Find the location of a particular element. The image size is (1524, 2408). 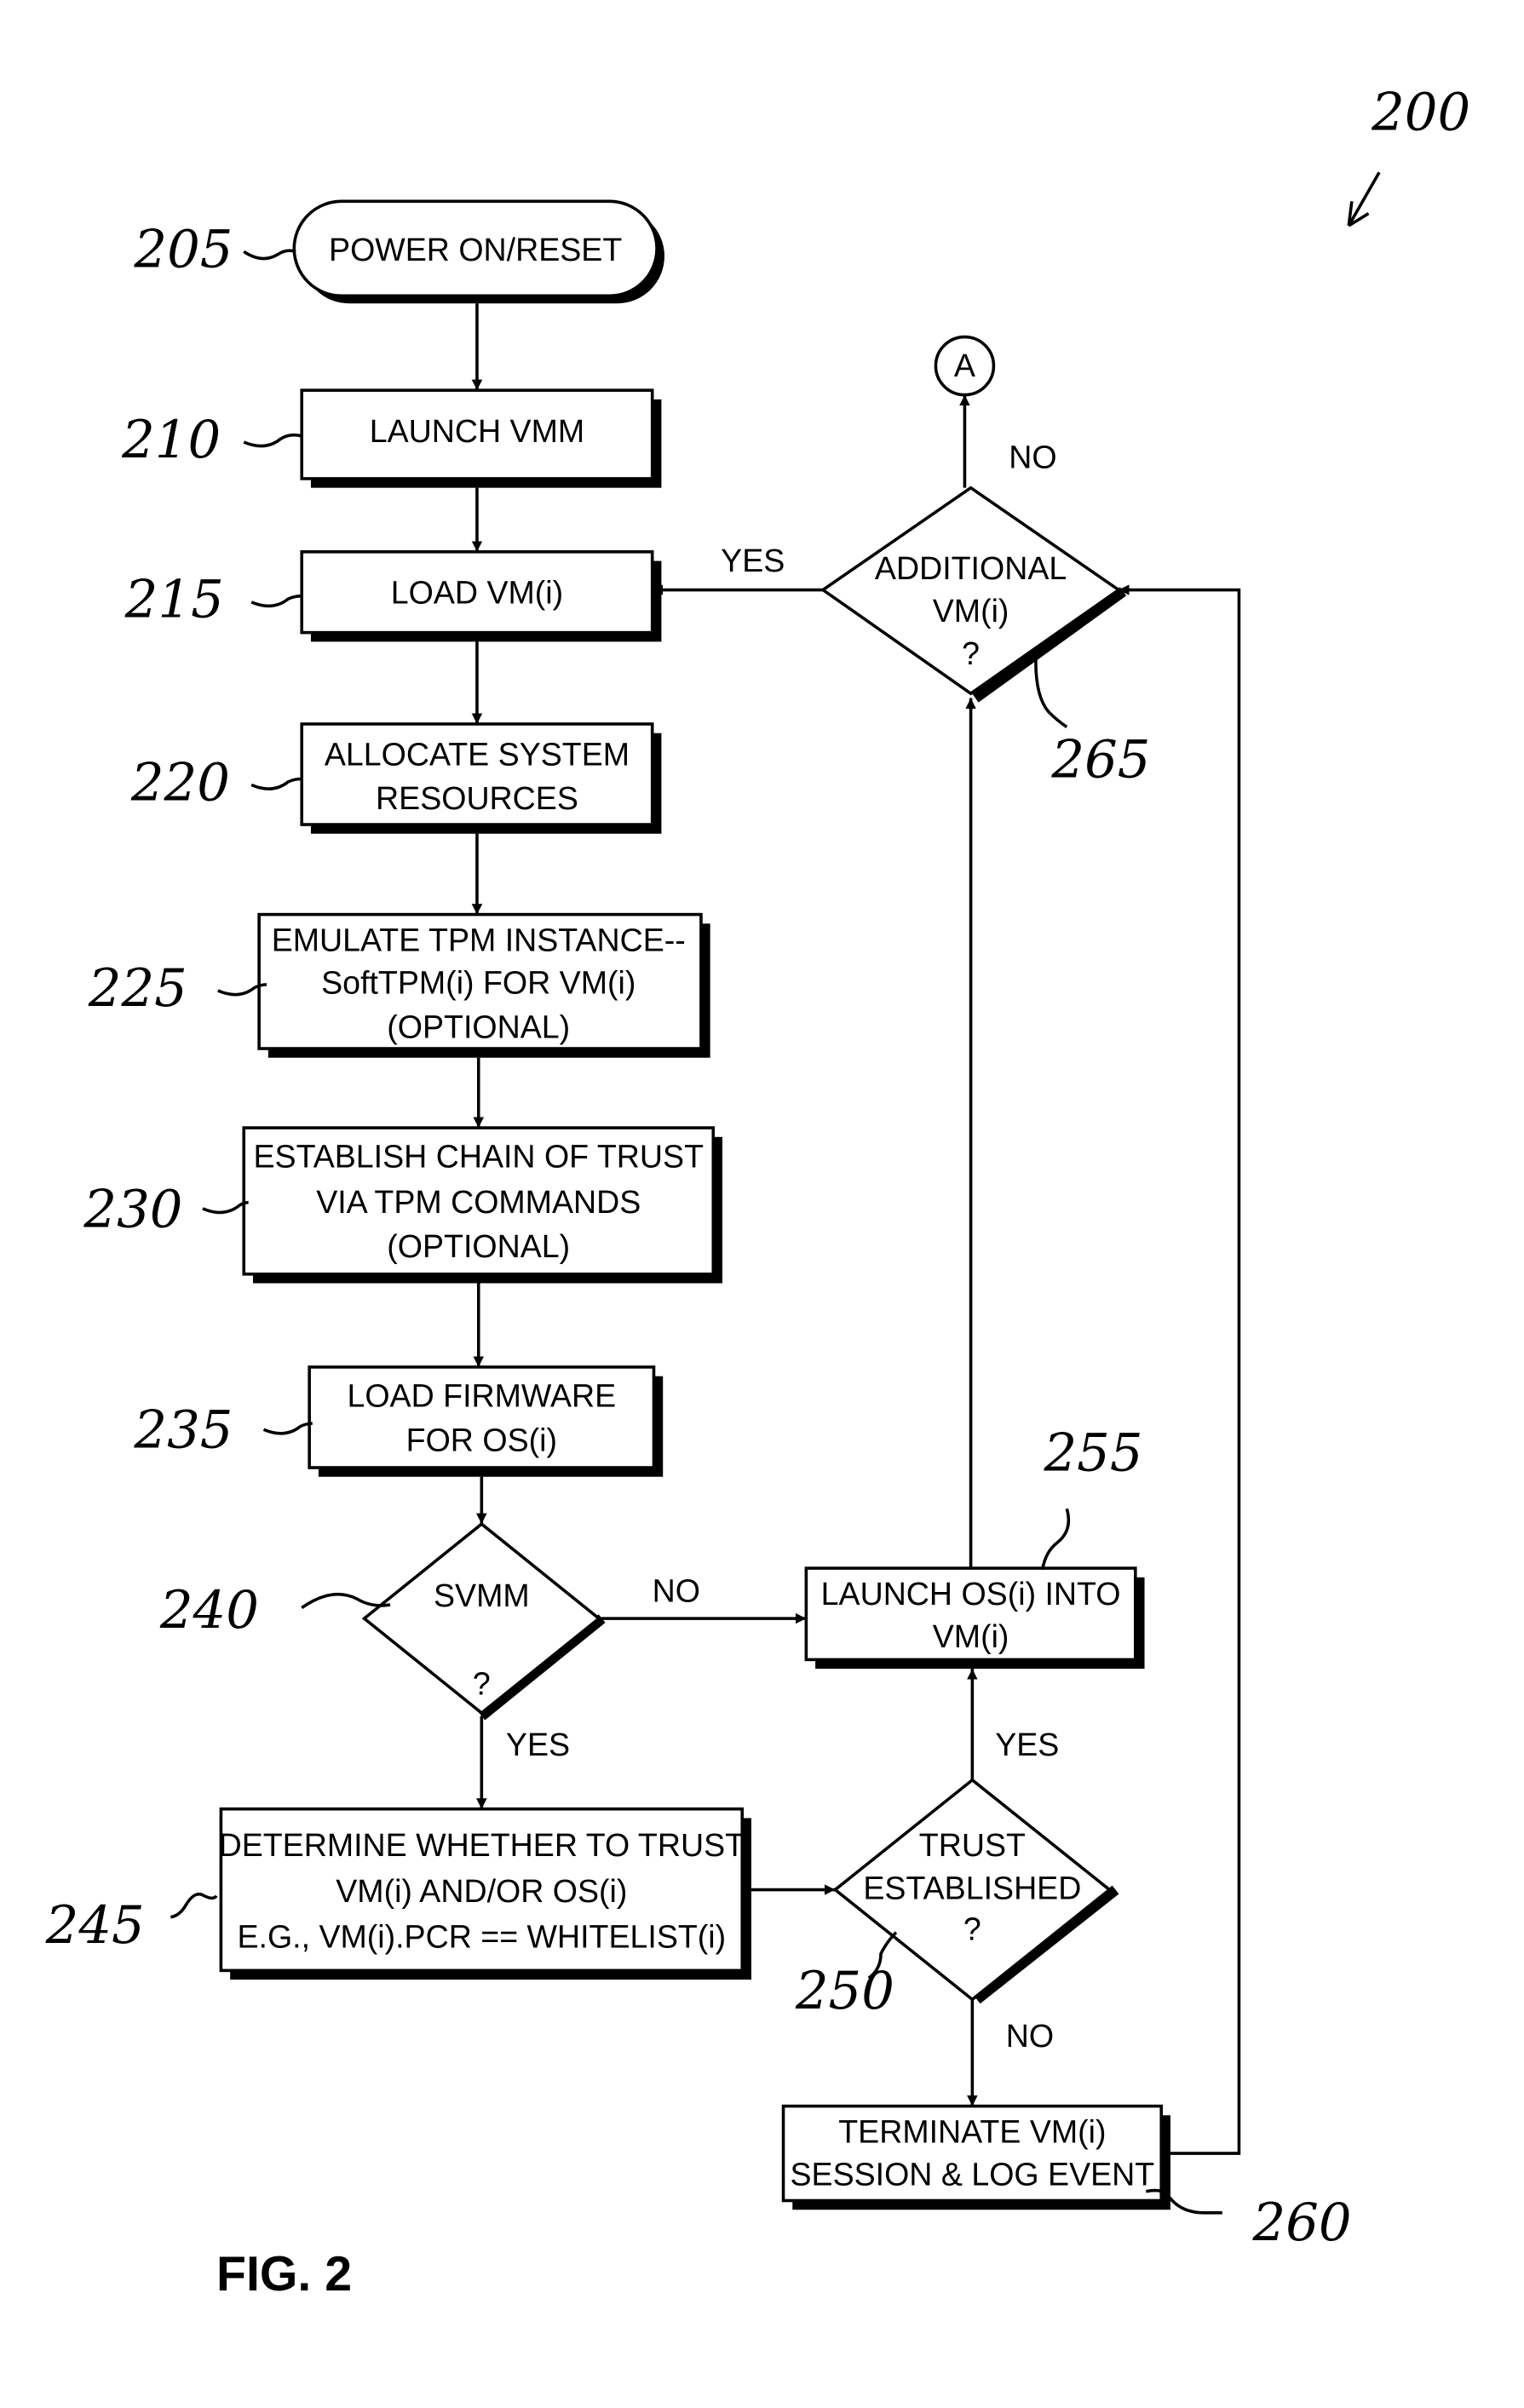

figure-ref-label: 200 is located at coordinates (1420, 112).